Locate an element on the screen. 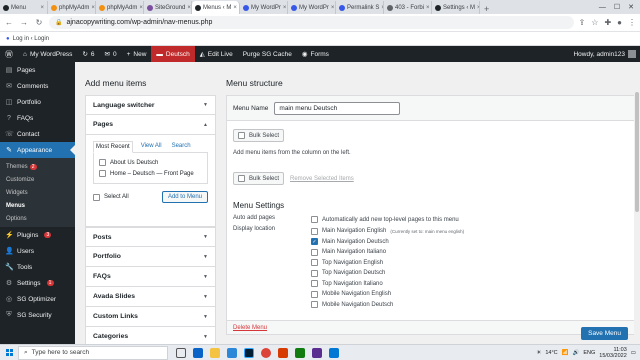 The height and width of the screenshot is (360, 640). tab-search: Search is located at coordinates (181, 147).